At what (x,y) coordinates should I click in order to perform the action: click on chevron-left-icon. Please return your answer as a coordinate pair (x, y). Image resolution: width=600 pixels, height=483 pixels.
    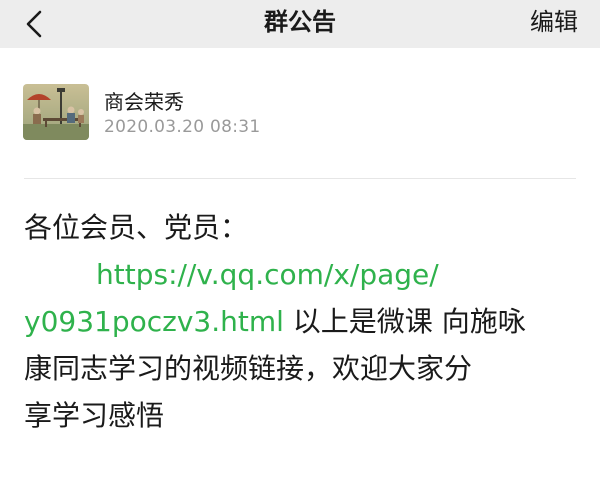
    Looking at the image, I should click on (34, 24).